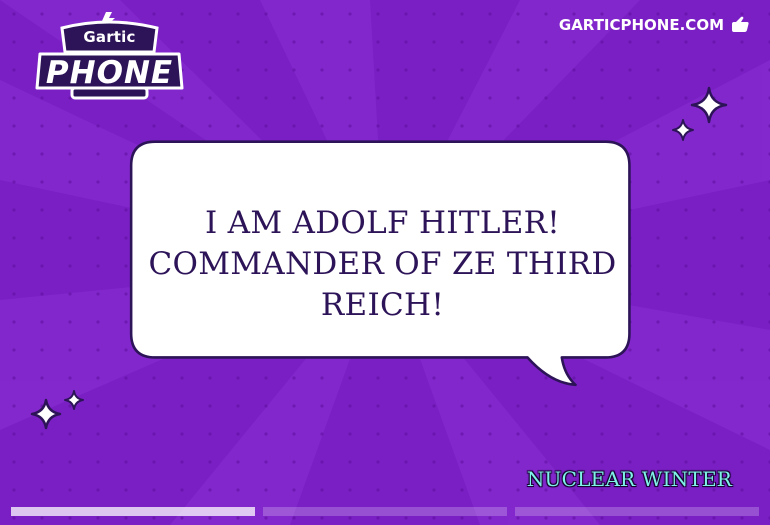  Describe the element at coordinates (382, 223) in the screenshot. I see `speech-line: I AM ADOLF HITLER!` at that location.